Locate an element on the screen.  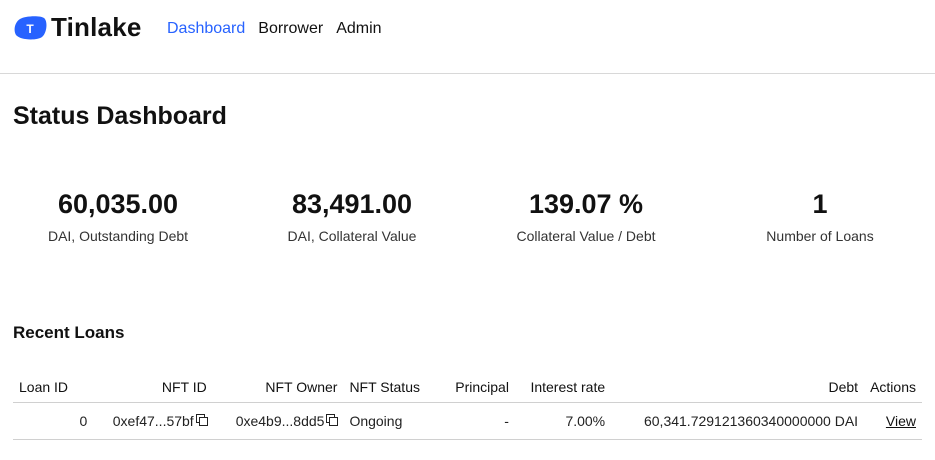
recent-loans-title: Recent Loans is located at coordinates (69, 332).